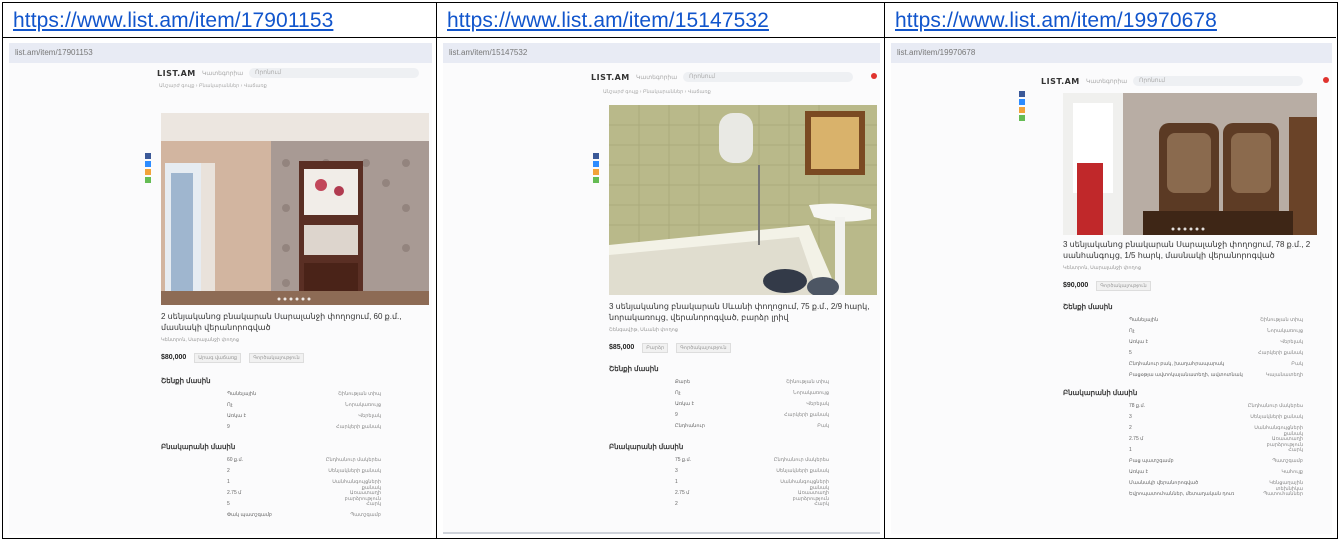 This screenshot has height=541, width=1341. I want to click on address-bar: list.am/item/15147532, so click(661, 53).